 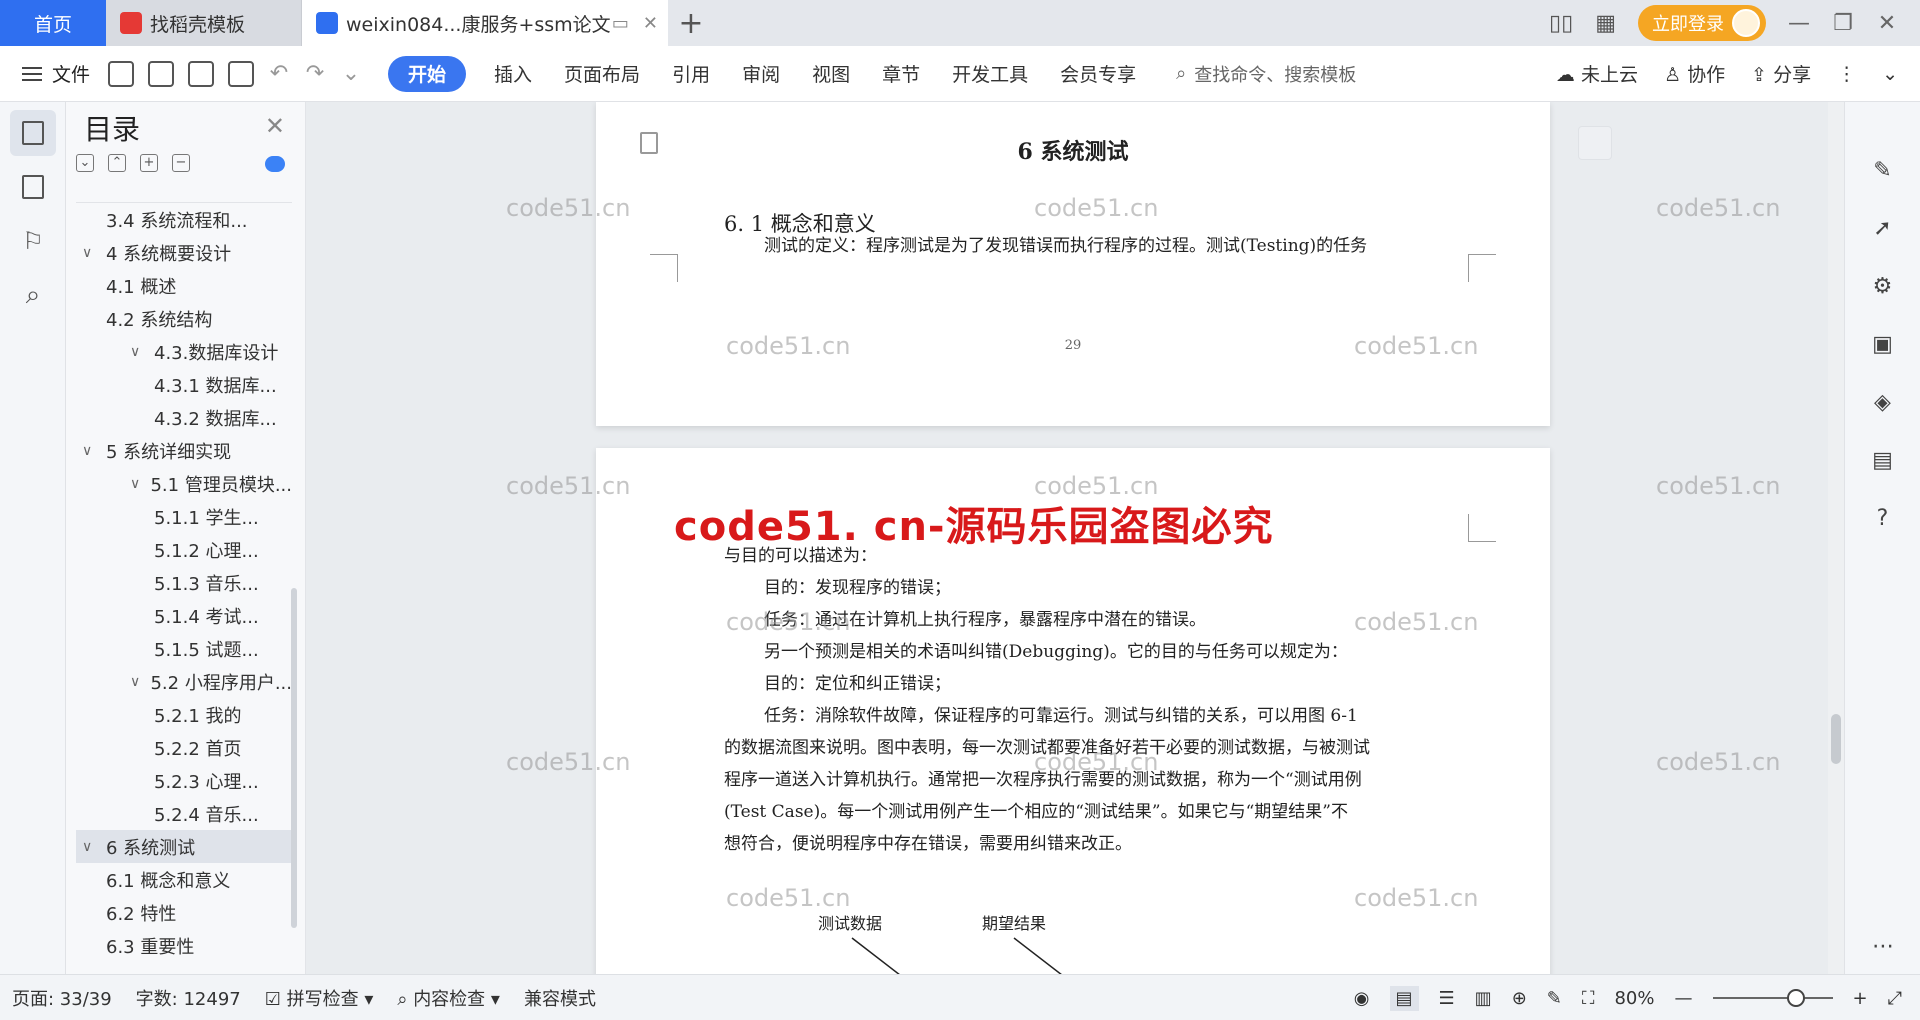 What do you see at coordinates (204, 23) in the screenshot?
I see `tab-template: 找稻壳模板` at bounding box center [204, 23].